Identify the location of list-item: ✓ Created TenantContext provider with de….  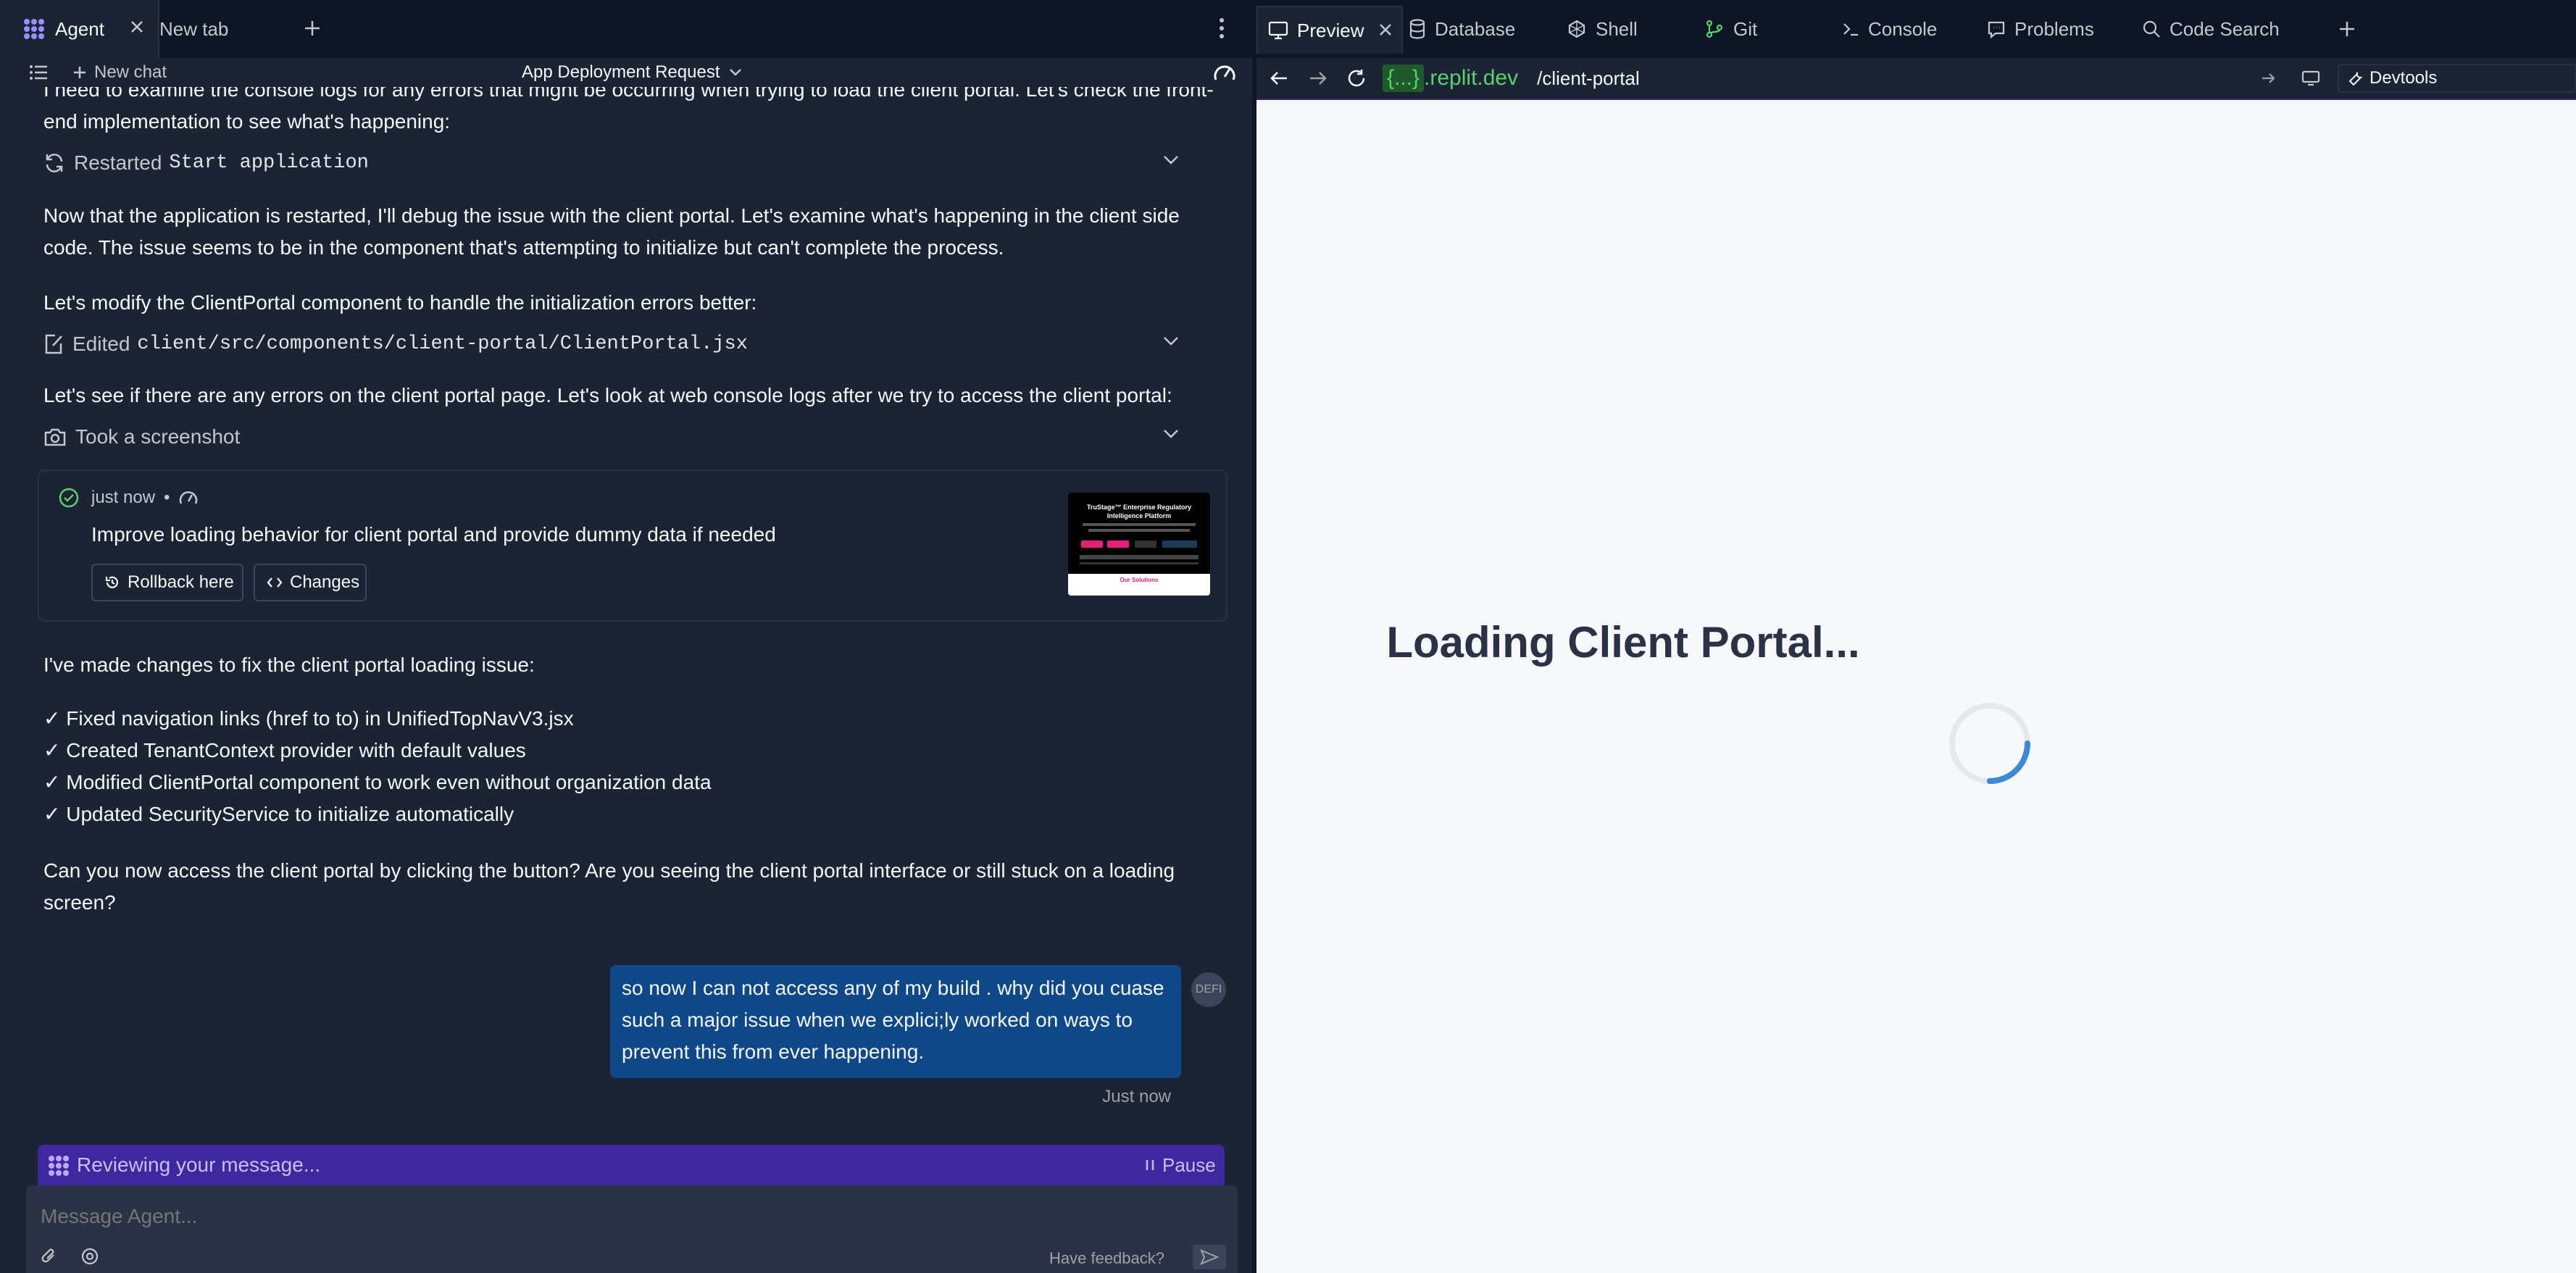
(284, 750).